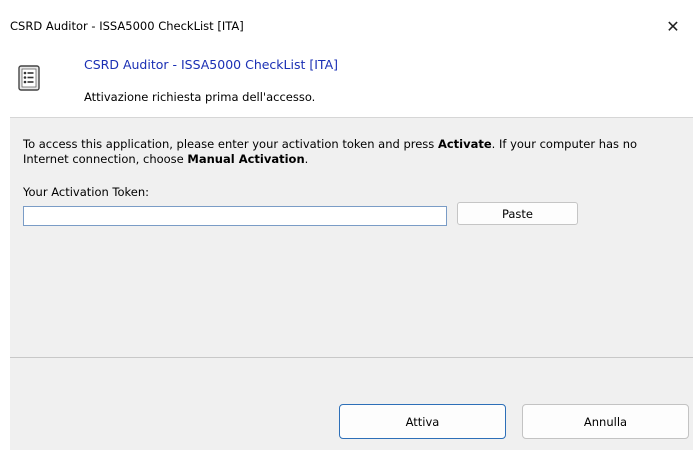 This screenshot has width=694, height=450. What do you see at coordinates (29, 78) in the screenshot?
I see `document-checklist-icon` at bounding box center [29, 78].